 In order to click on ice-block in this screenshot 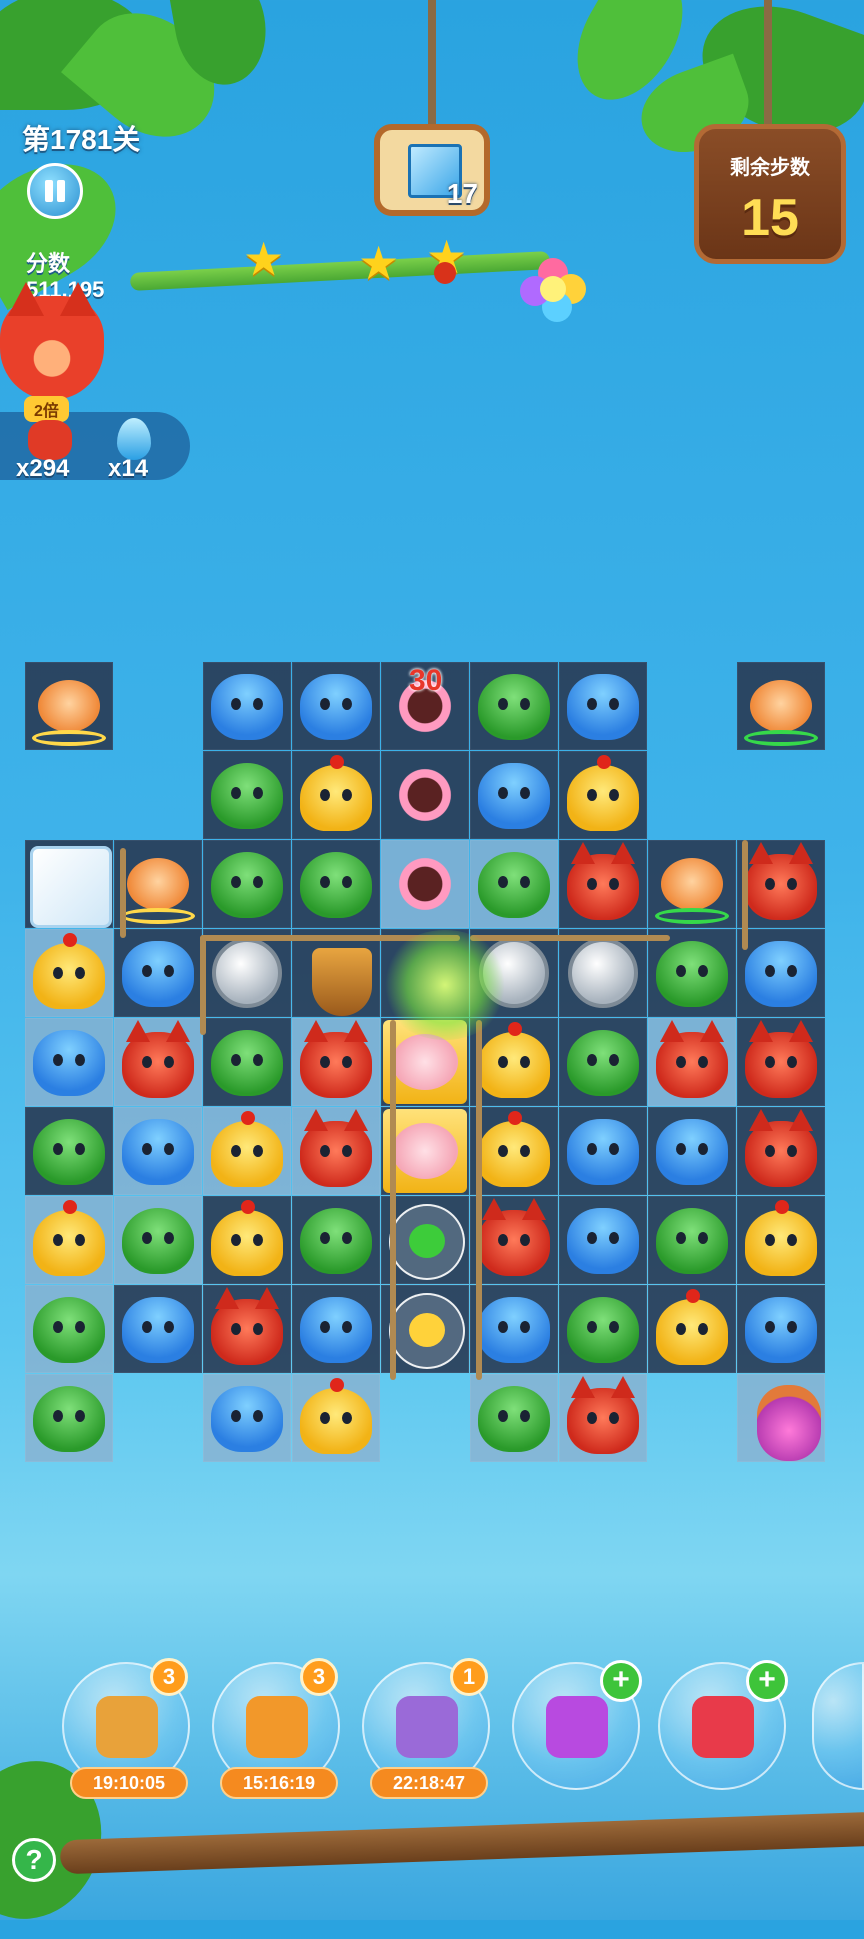, I will do `click(71, 887)`.